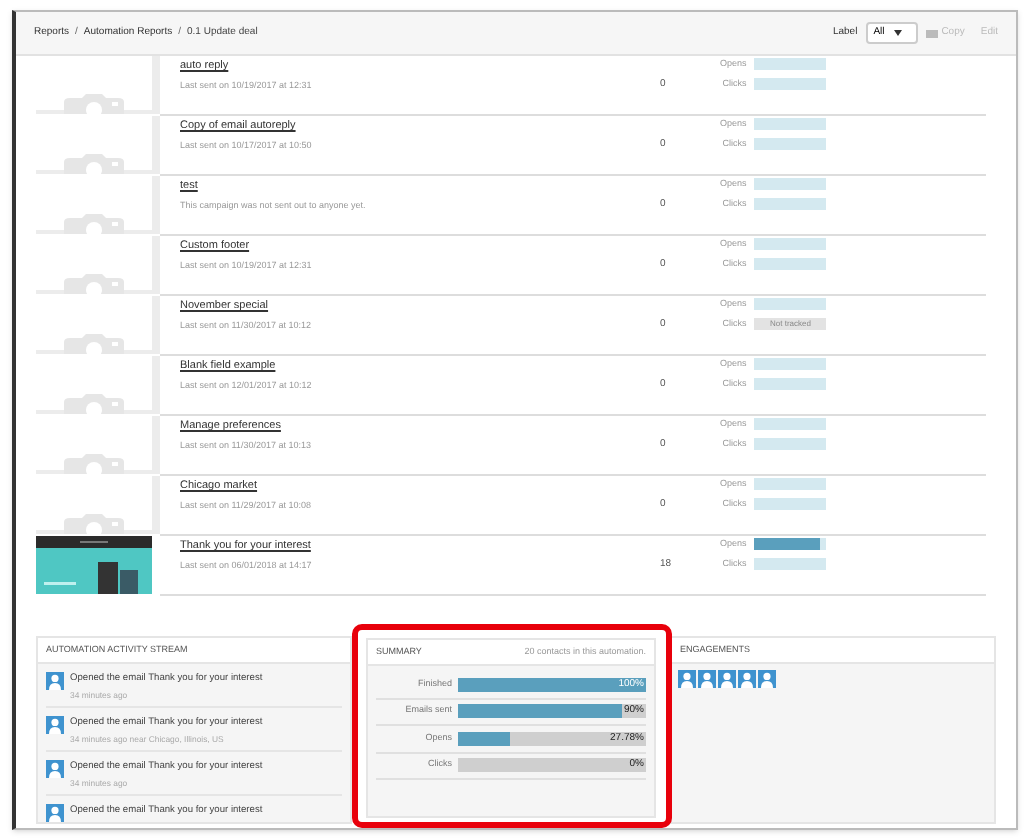 The image size is (1028, 840). What do you see at coordinates (898, 33) in the screenshot?
I see `caret-icon` at bounding box center [898, 33].